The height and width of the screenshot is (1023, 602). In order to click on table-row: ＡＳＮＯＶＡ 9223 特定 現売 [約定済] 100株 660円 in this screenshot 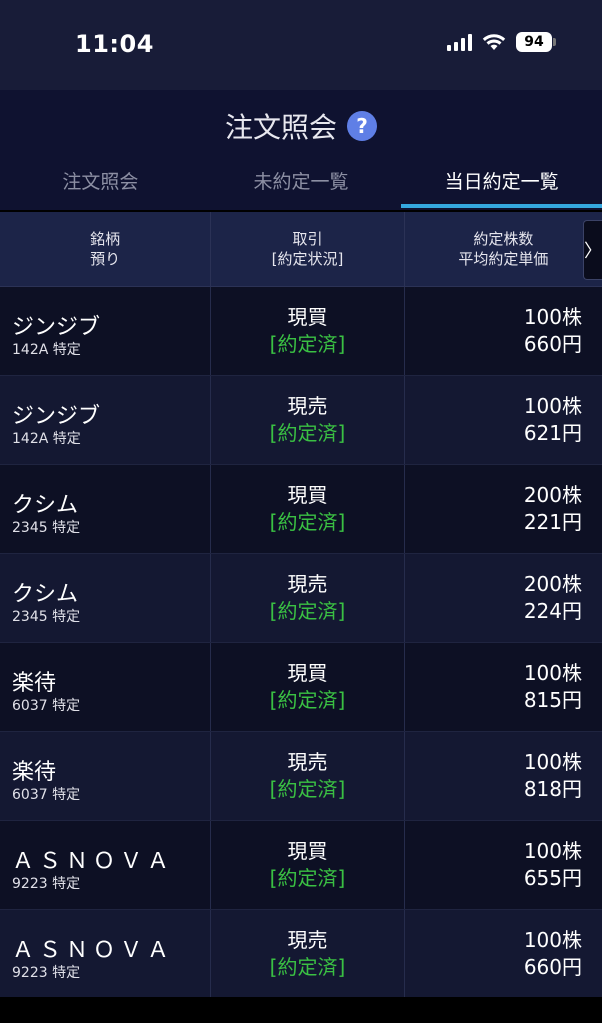, I will do `click(301, 954)`.